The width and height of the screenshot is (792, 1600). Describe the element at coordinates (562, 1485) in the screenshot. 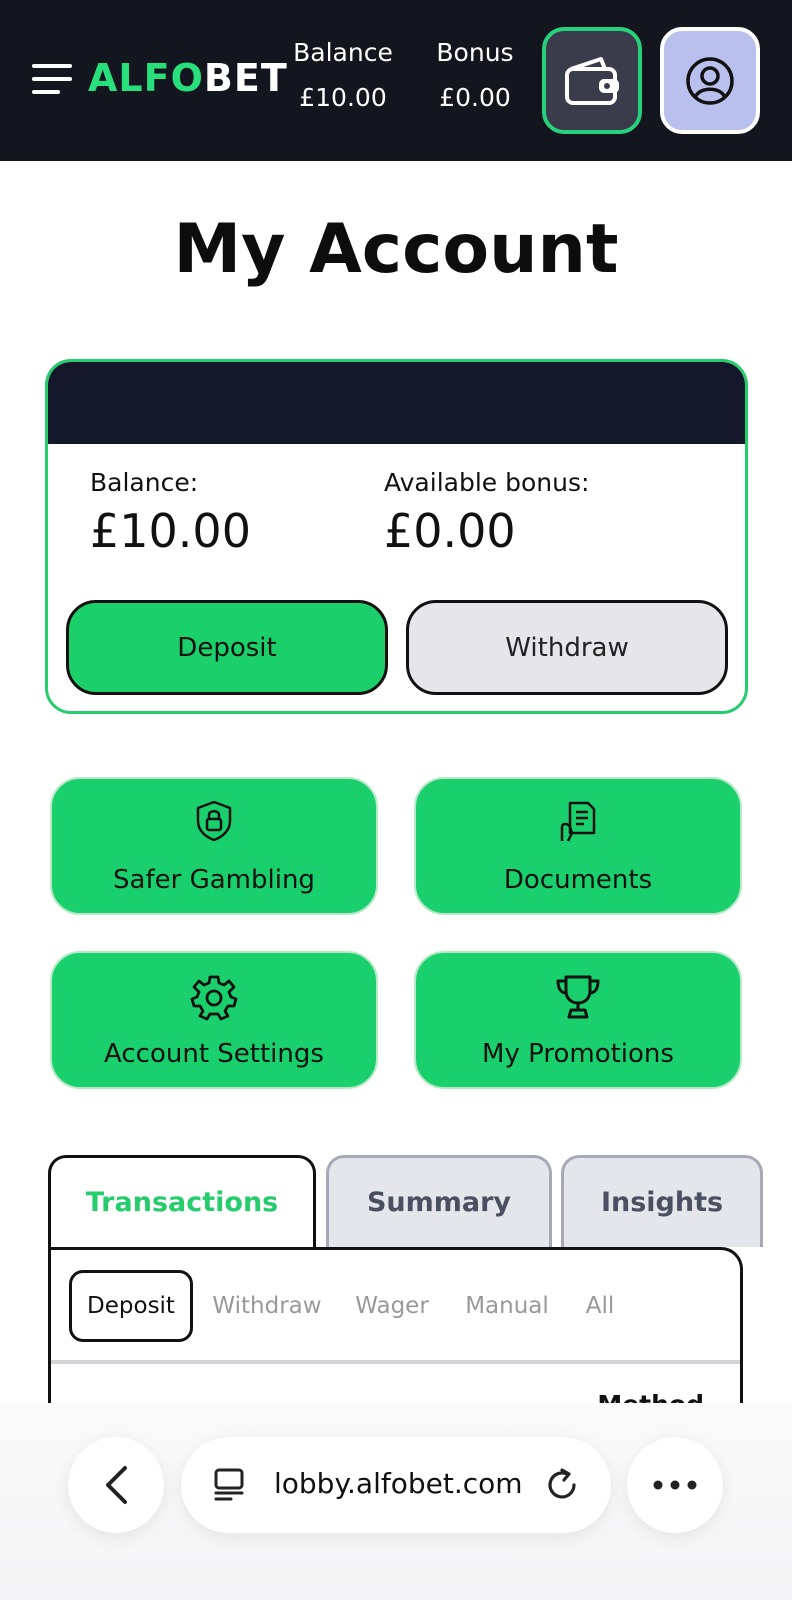

I see `reload-icon` at that location.